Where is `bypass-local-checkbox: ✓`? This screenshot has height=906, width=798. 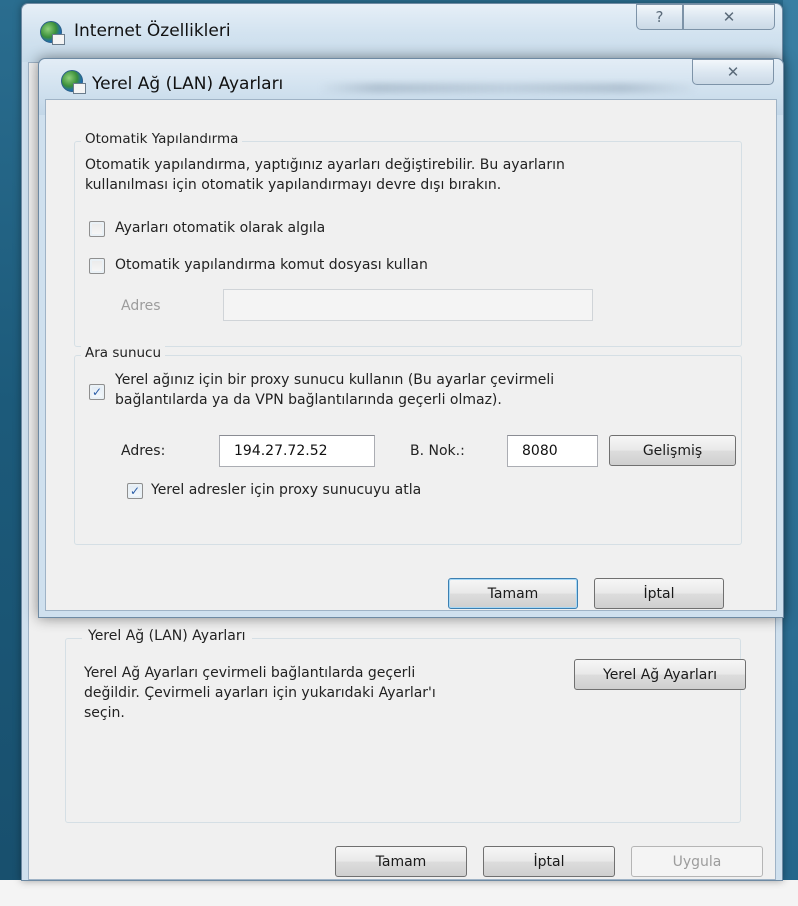
bypass-local-checkbox: ✓ is located at coordinates (135, 491).